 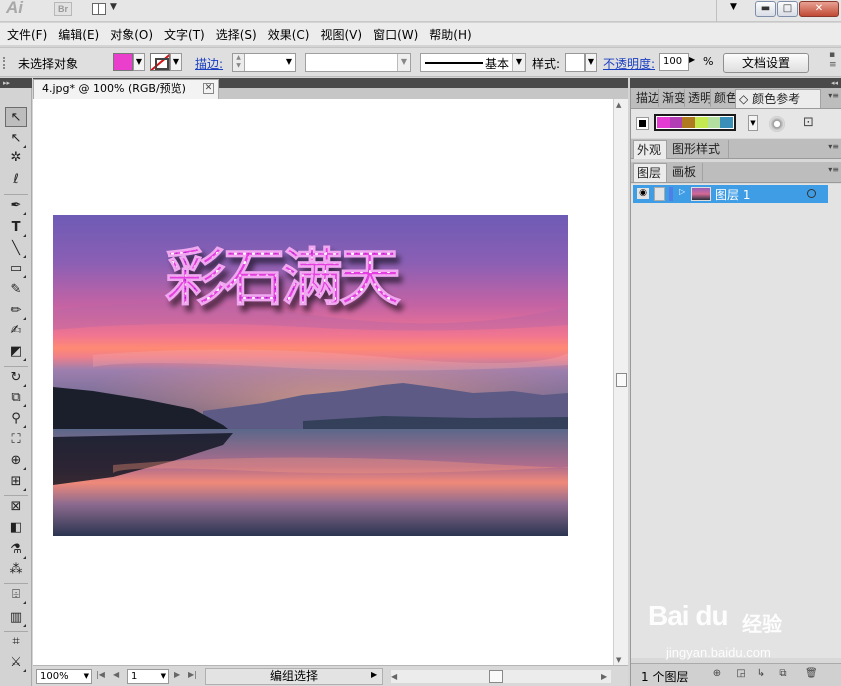 What do you see at coordinates (148, 676) in the screenshot?
I see `artboard-number-select: 1 ▼` at bounding box center [148, 676].